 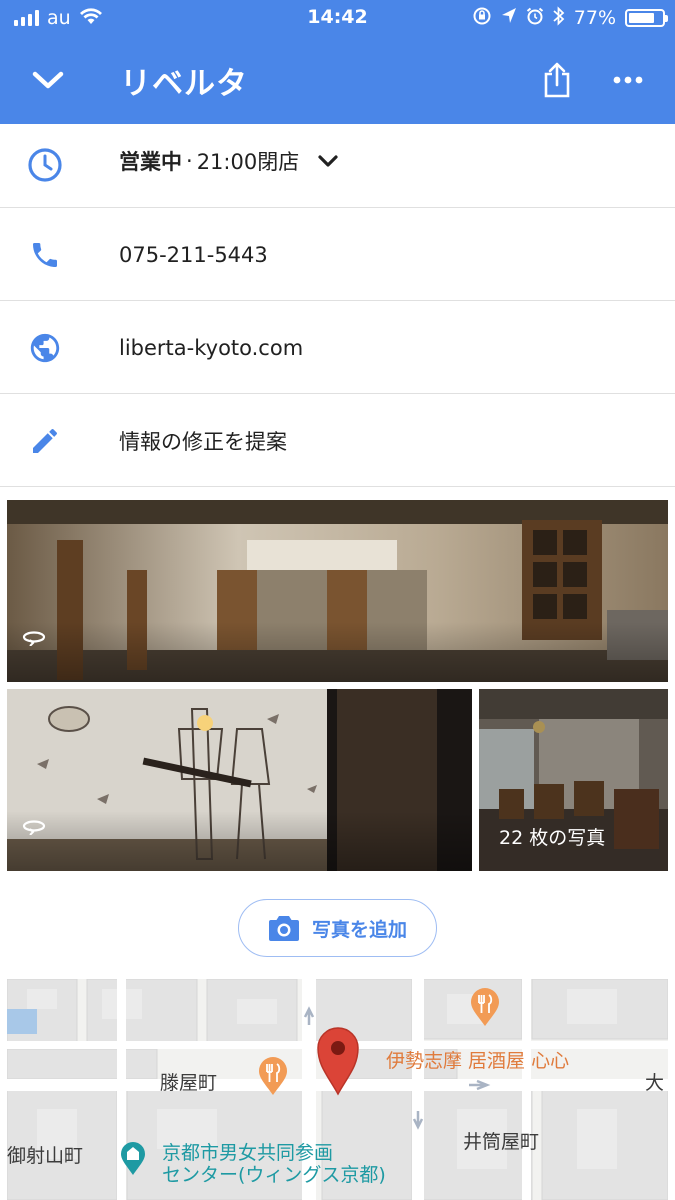 What do you see at coordinates (239, 780) in the screenshot?
I see `wall-art-photo` at bounding box center [239, 780].